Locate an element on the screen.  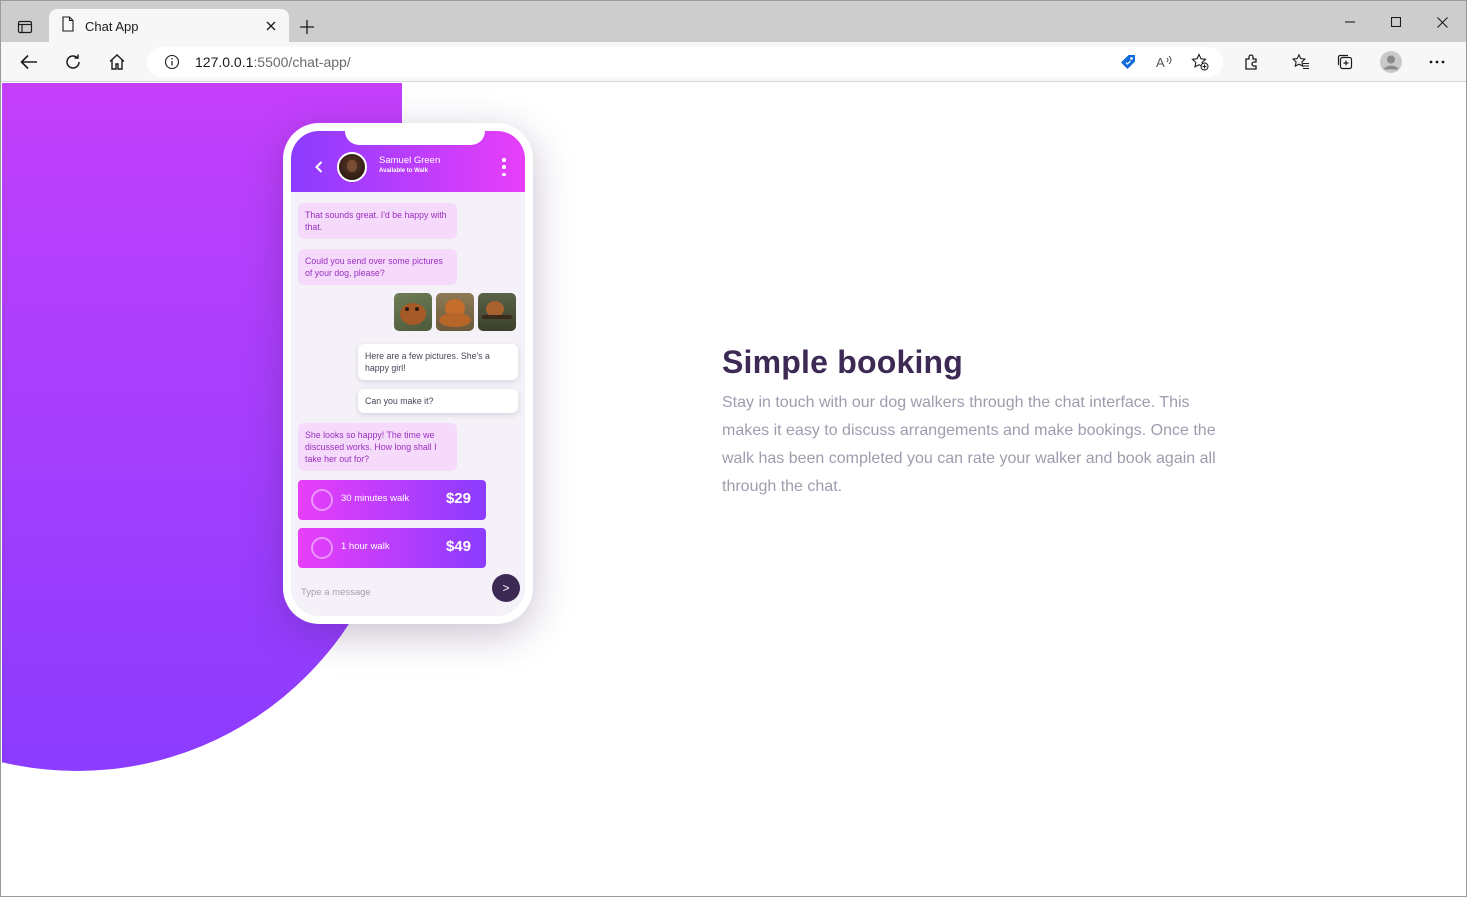
maximize-button is located at coordinates (1396, 22).